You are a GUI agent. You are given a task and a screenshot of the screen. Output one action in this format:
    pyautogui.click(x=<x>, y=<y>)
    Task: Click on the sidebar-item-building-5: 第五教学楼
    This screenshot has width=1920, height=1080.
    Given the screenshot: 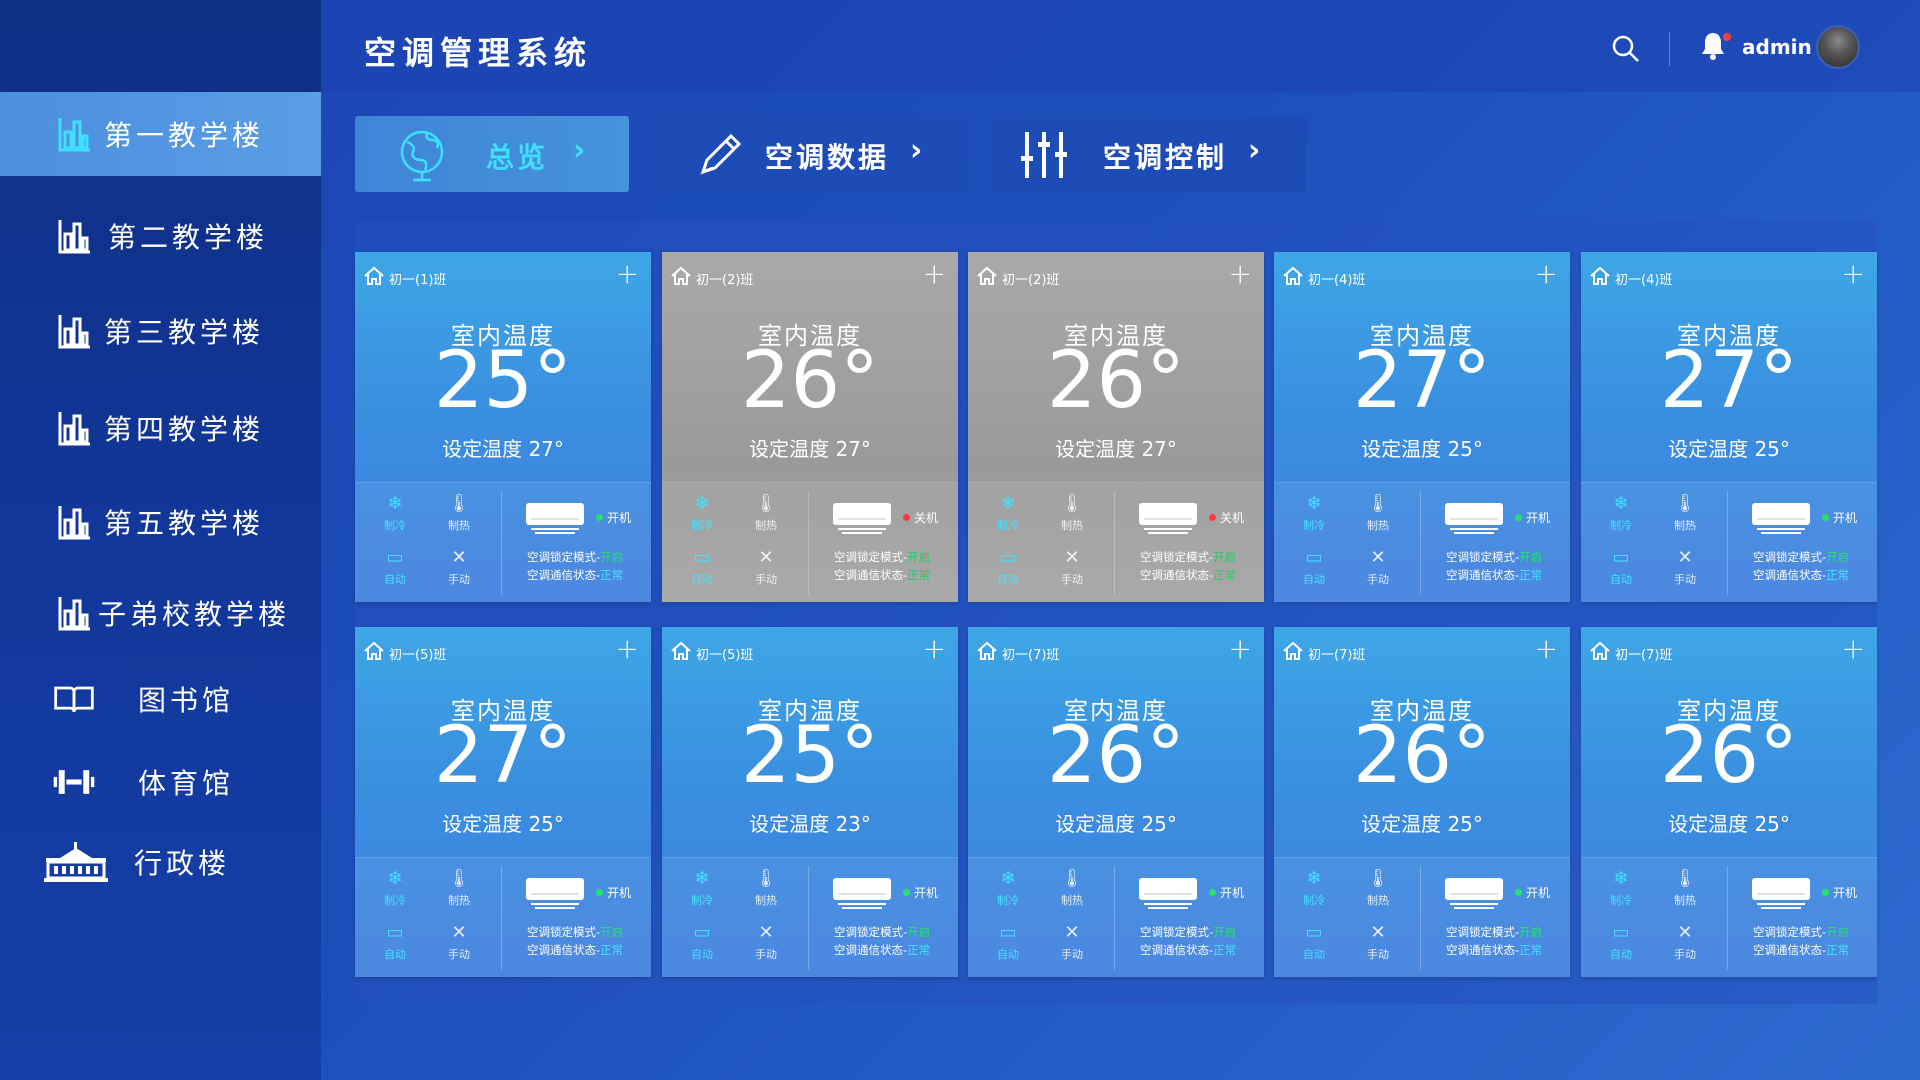 What is the action you would take?
    pyautogui.click(x=160, y=522)
    